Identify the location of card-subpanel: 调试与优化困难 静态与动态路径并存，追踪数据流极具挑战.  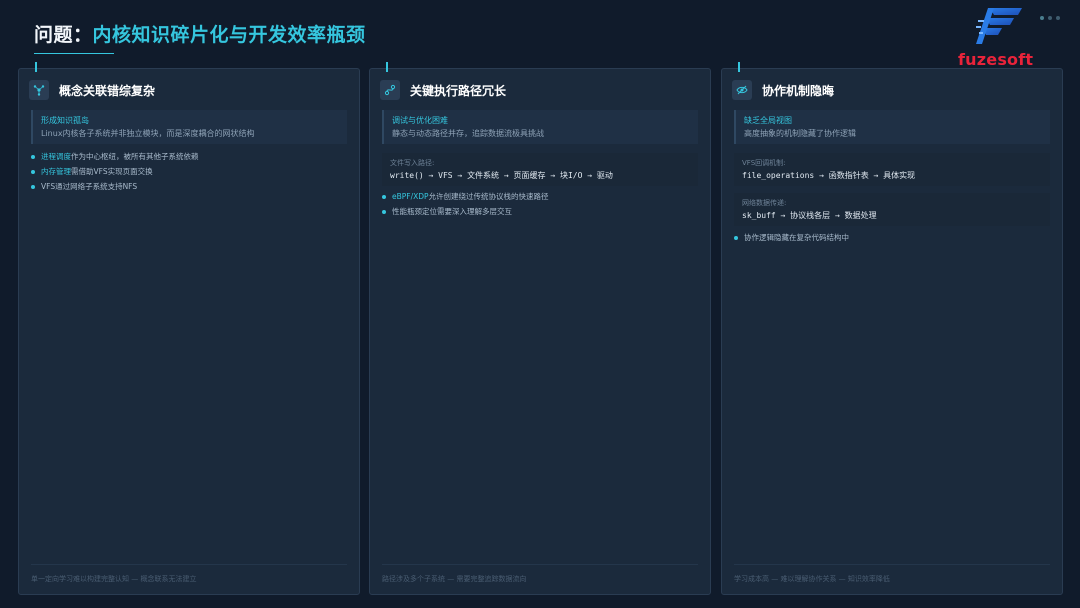
(540, 127).